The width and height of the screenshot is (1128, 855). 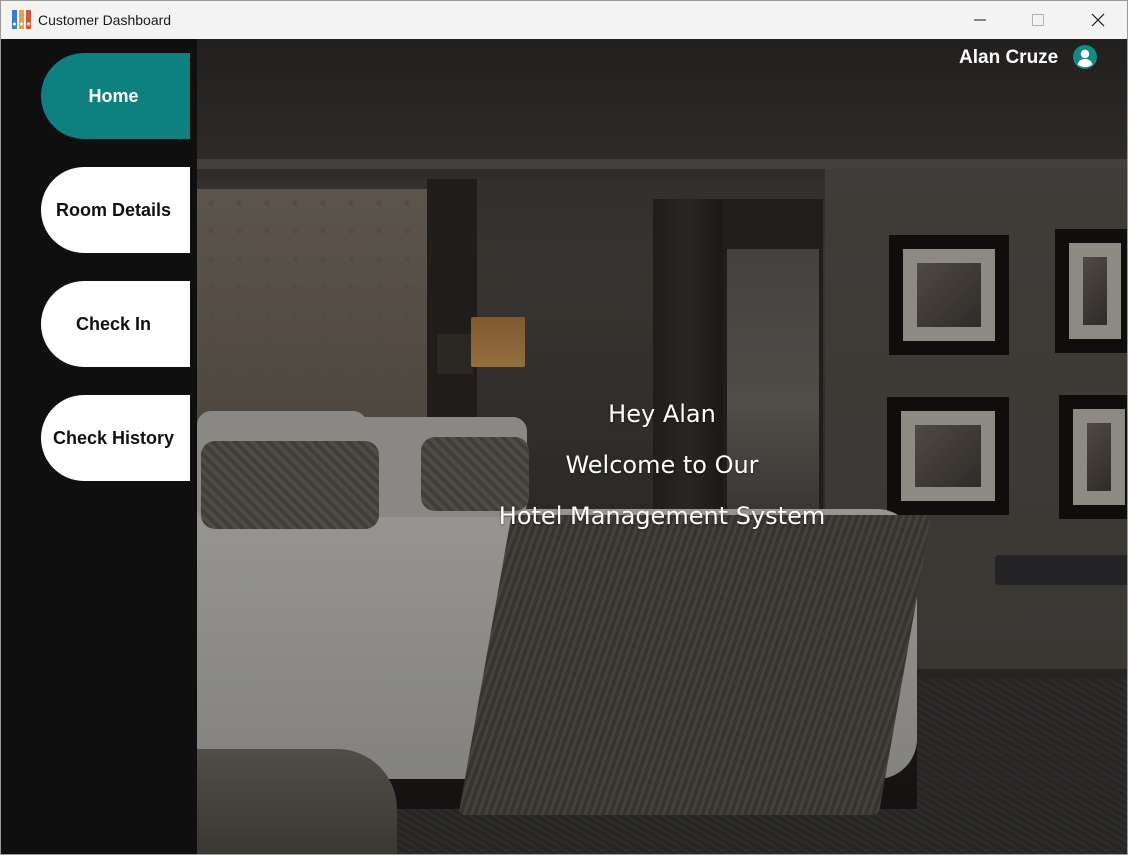 I want to click on close-button, so click(x=1098, y=20).